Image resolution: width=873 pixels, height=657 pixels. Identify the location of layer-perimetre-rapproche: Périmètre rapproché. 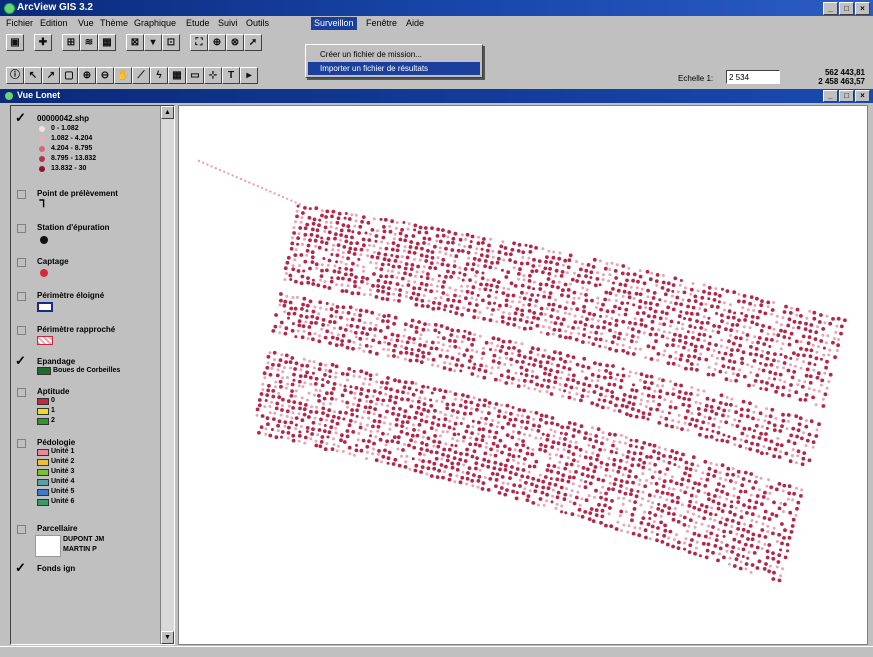
(76, 329).